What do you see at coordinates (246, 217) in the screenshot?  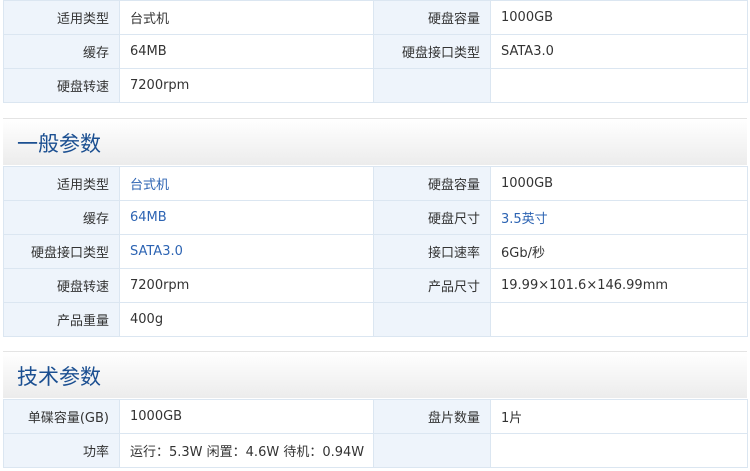 I see `spec-value-link: 64MB` at bounding box center [246, 217].